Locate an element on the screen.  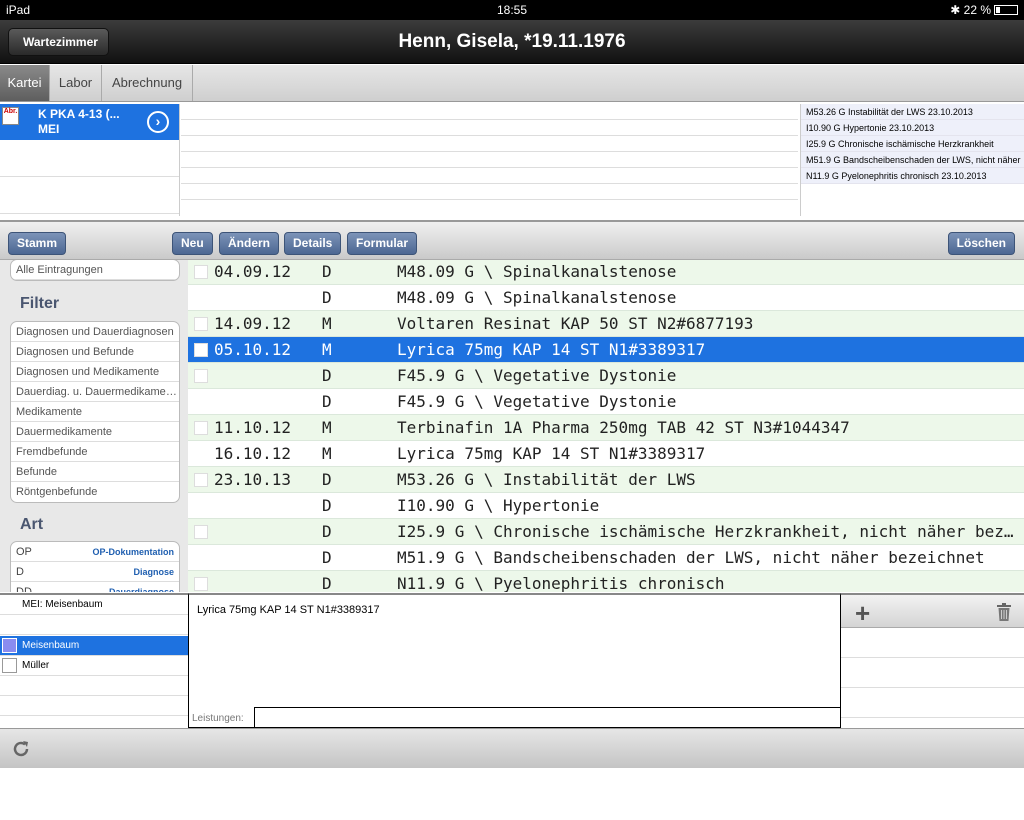
table-row: D N11.9 G \ Pyelonephritis chronisch is located at coordinates (606, 581).